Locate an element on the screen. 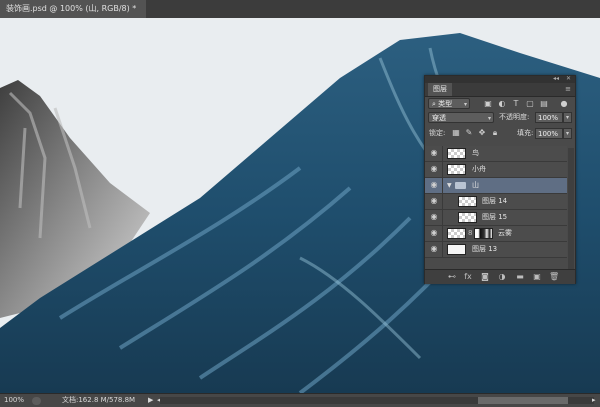 The image size is (600, 407). blend-row: 穿透 ▾ 不透明度: 100% ▾ is located at coordinates (500, 118).